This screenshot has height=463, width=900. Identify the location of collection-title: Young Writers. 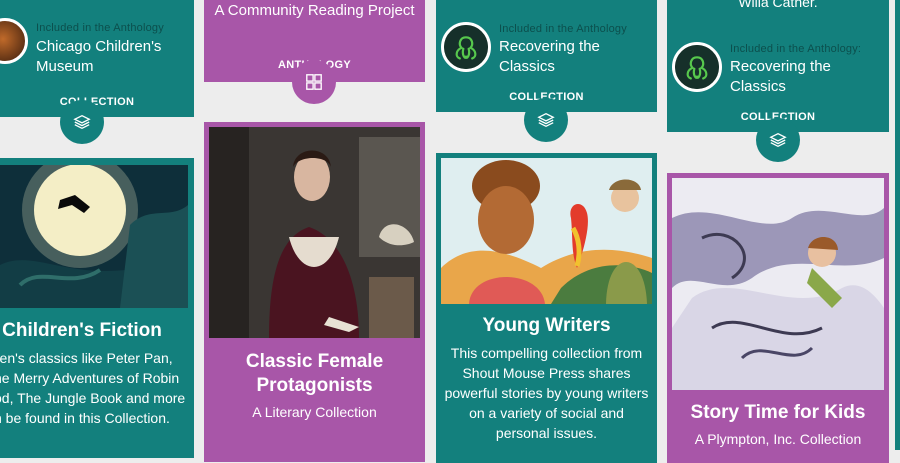
(546, 326).